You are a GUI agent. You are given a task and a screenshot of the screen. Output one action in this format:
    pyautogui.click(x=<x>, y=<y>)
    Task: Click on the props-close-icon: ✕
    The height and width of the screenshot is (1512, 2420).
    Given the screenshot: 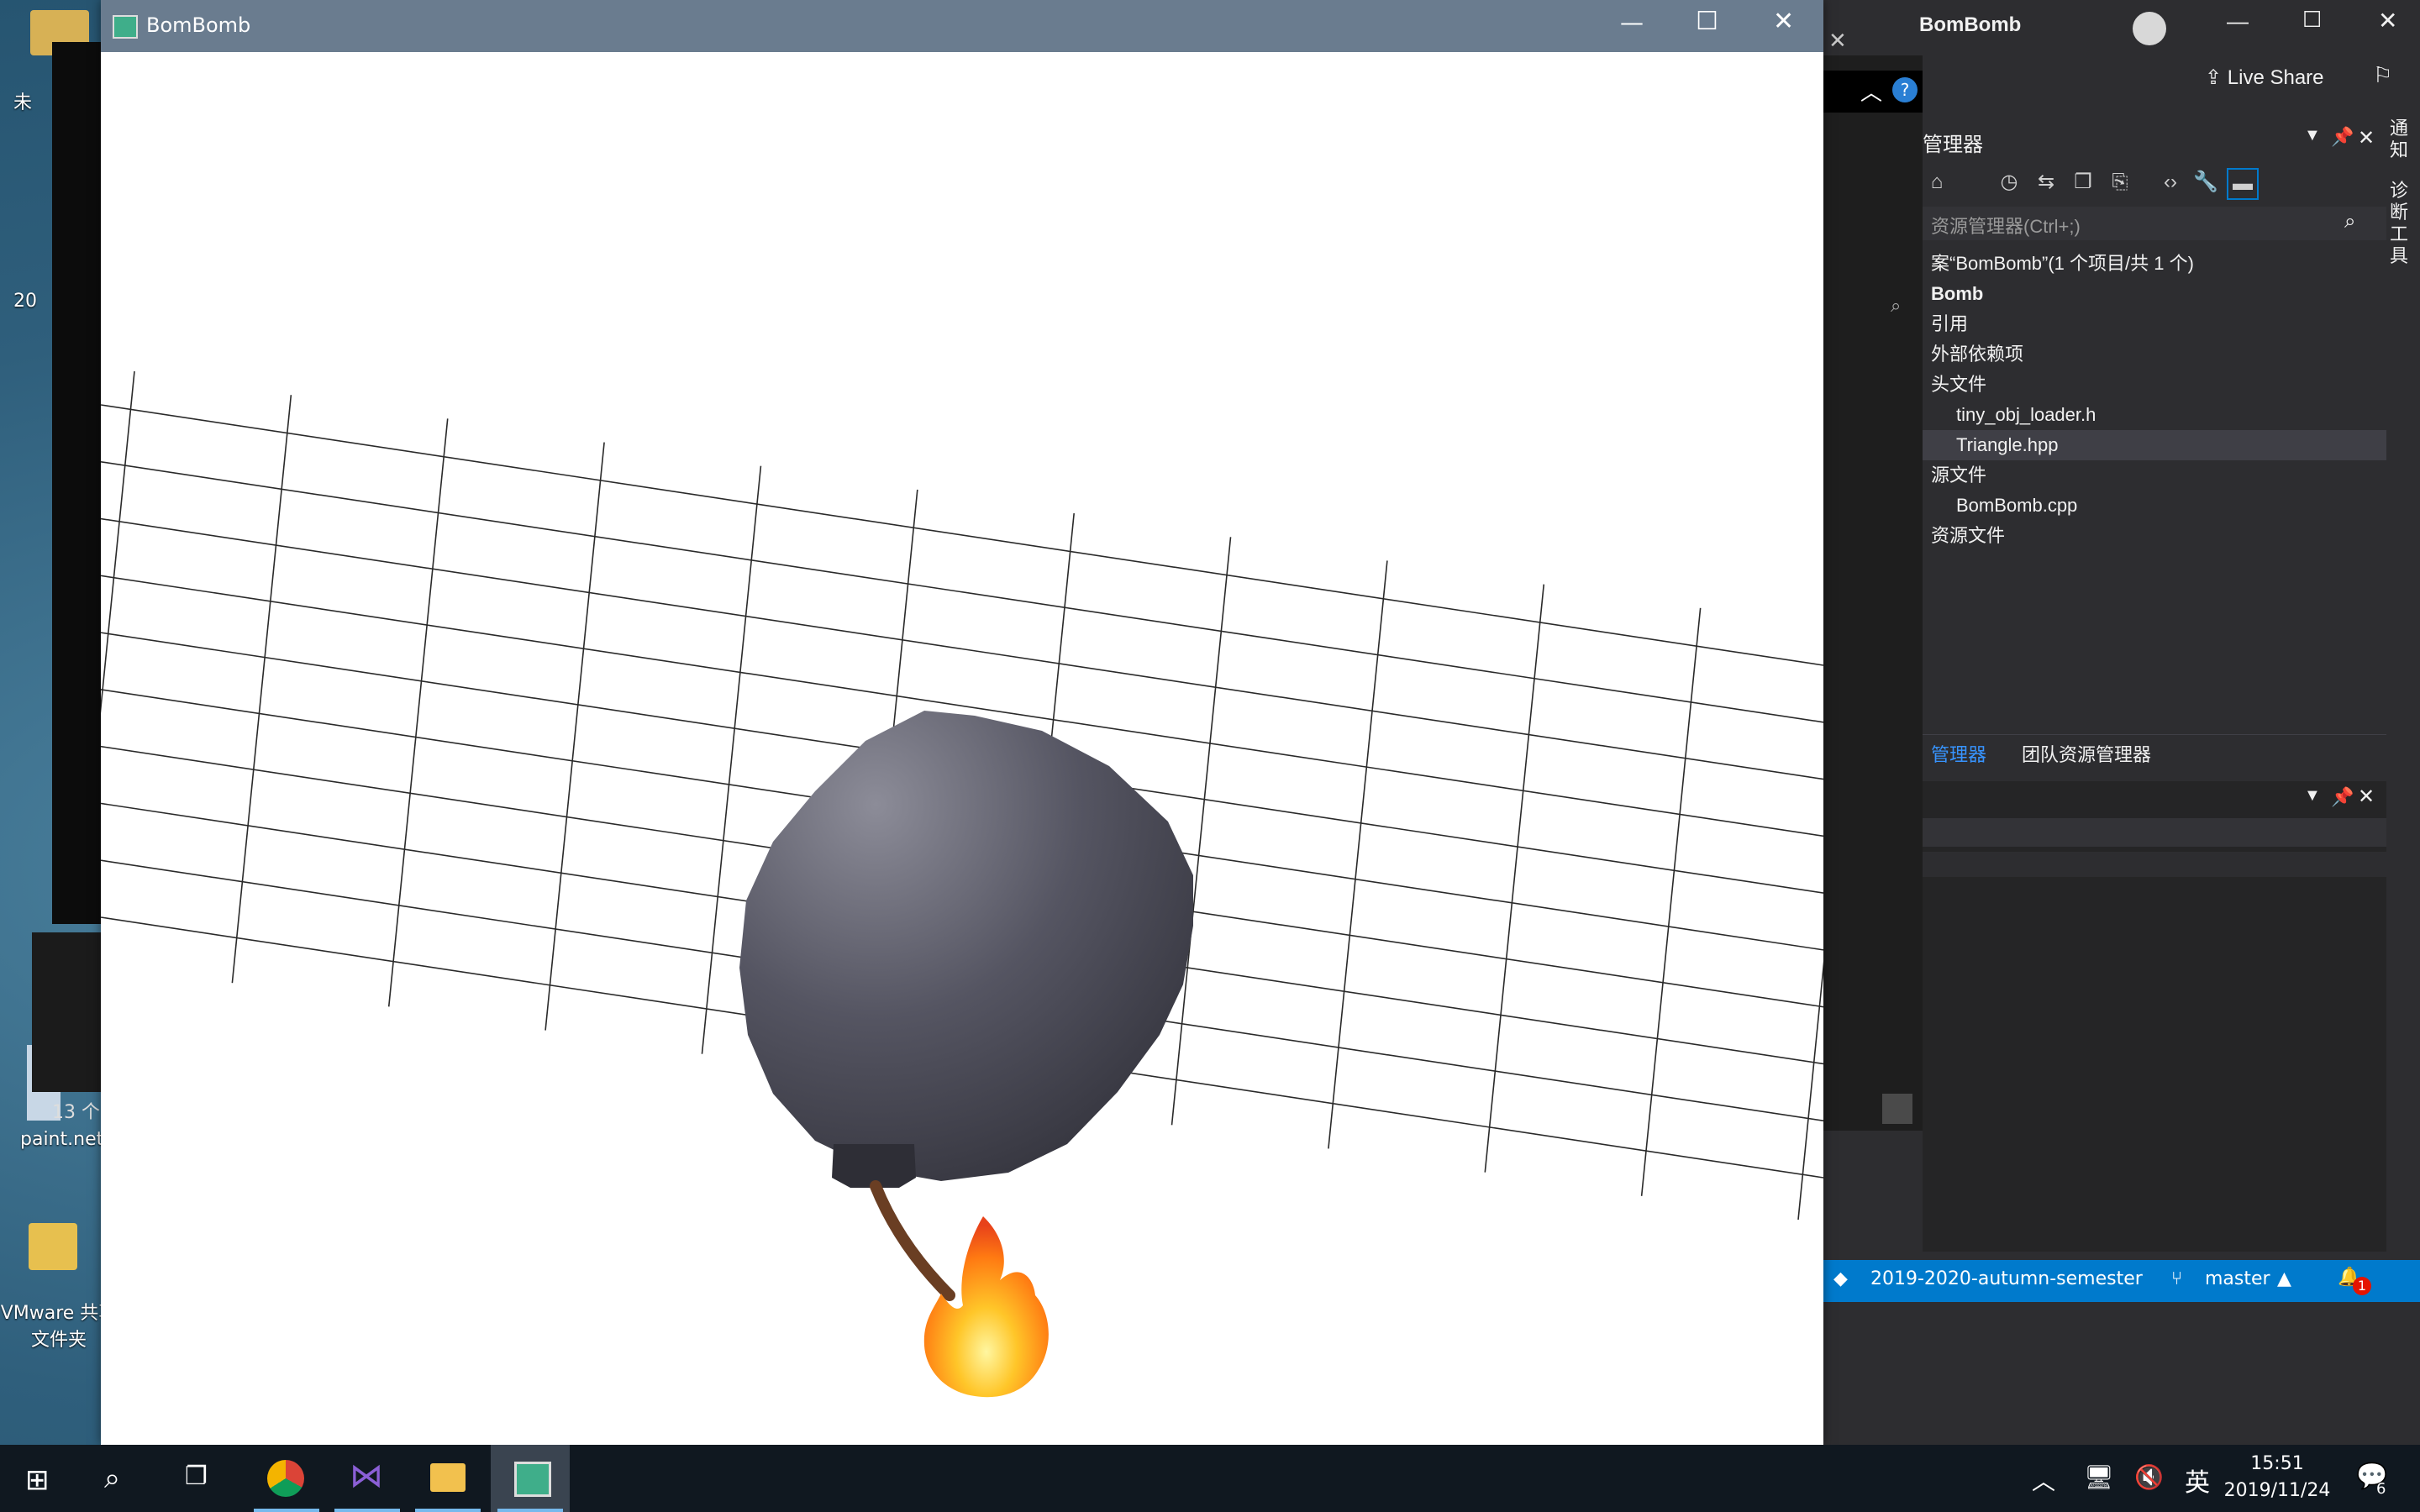 What is the action you would take?
    pyautogui.click(x=2366, y=797)
    